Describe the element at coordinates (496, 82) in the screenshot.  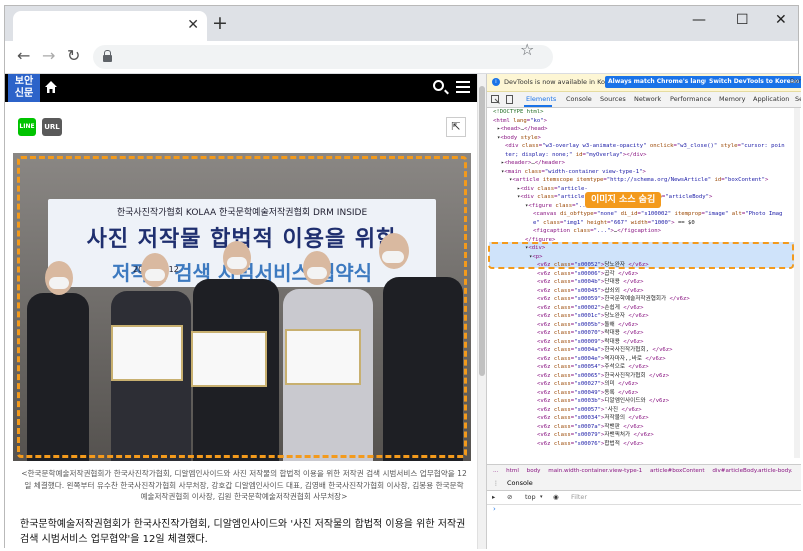
I see `info-icon: i` at that location.